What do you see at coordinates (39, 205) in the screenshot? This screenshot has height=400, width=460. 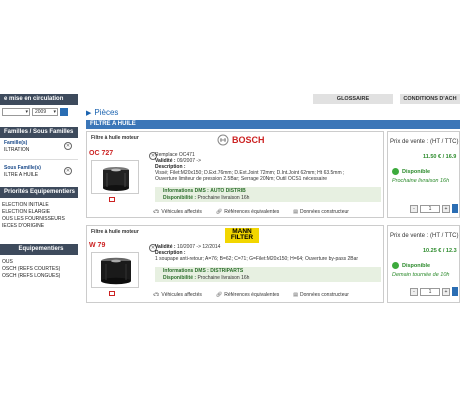 I see `priorite-item: ELECTION INITIALE` at bounding box center [39, 205].